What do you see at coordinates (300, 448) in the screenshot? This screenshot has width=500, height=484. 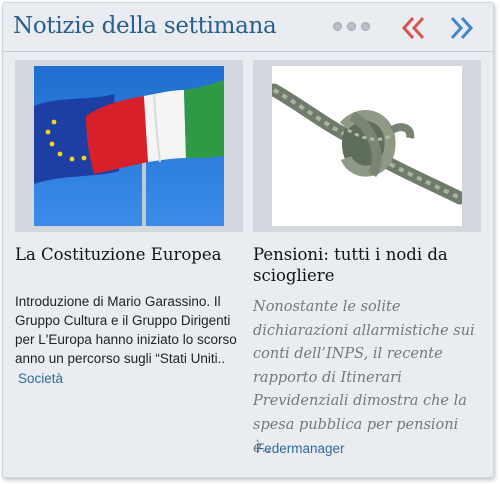 I see `article-category-link: Federmanager` at bounding box center [300, 448].